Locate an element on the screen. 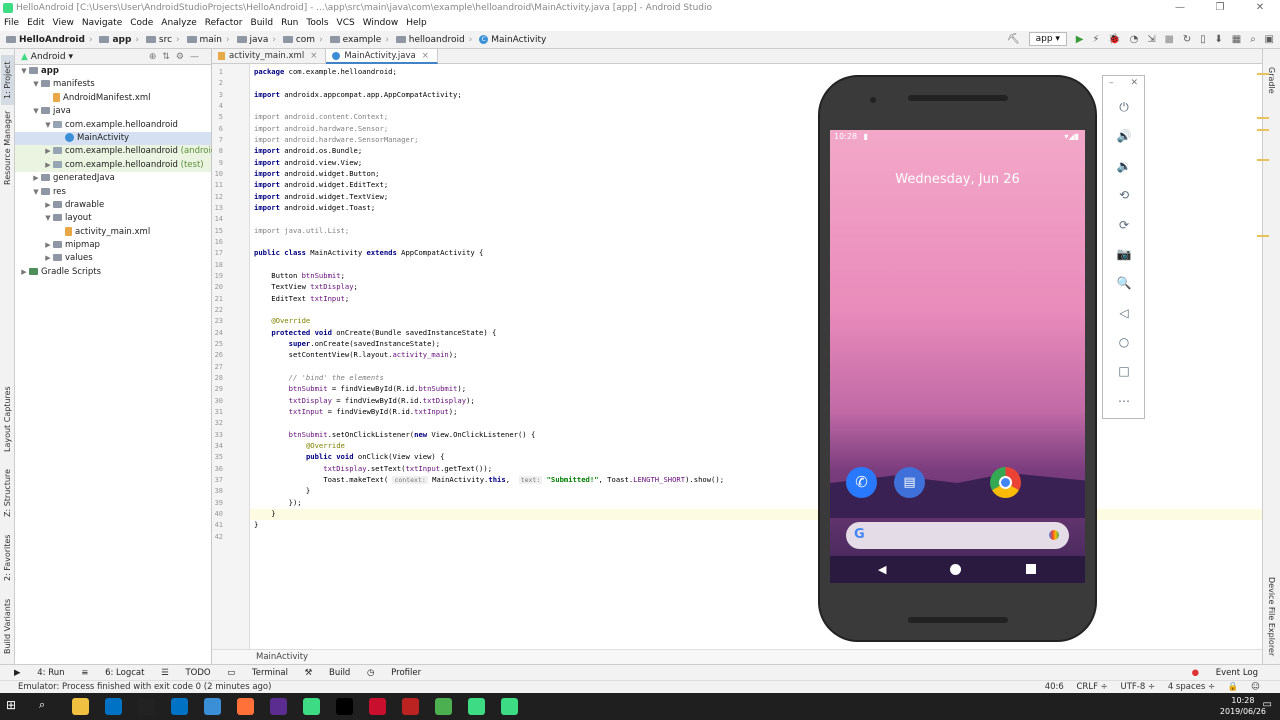 This screenshot has height=720, width=1280. code-line: import android.content.Context; is located at coordinates (321, 116).